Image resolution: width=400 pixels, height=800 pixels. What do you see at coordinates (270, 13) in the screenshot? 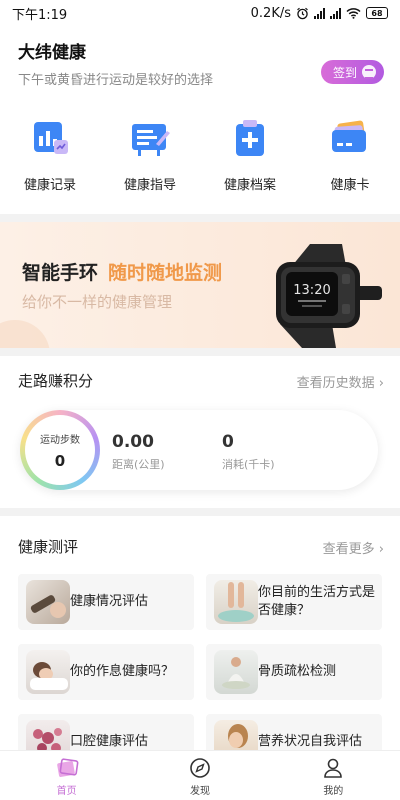
I see `net-speed: 0.2K/s` at bounding box center [270, 13].